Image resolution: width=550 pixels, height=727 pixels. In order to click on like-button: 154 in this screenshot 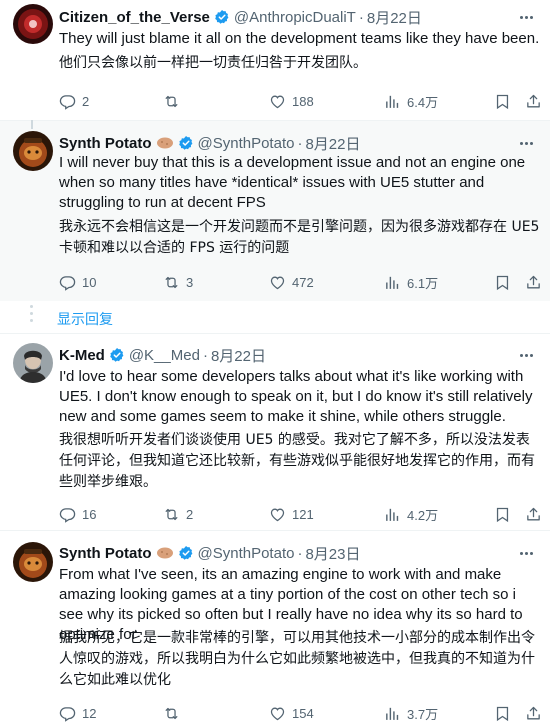, I will do `click(291, 713)`.